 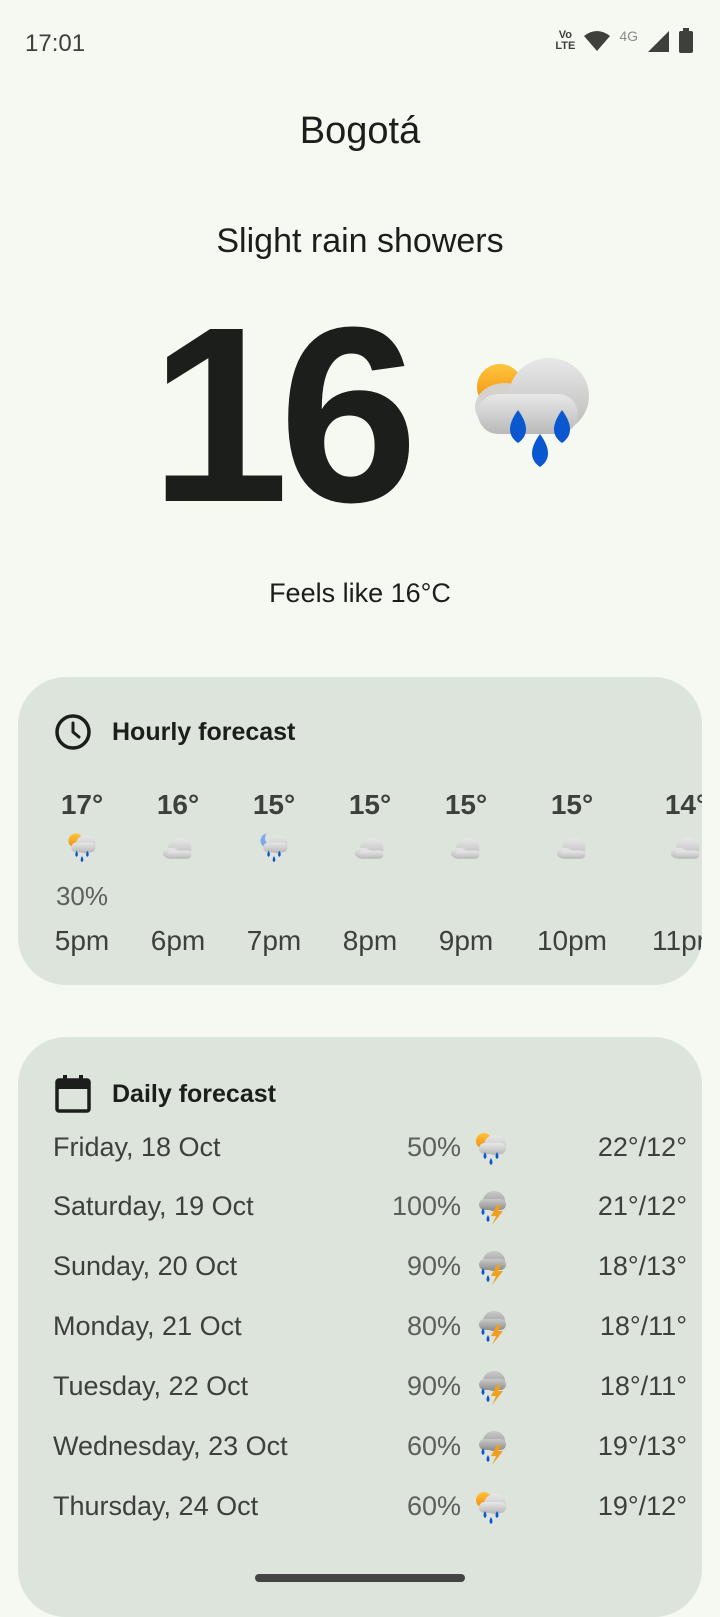 What do you see at coordinates (360, 241) in the screenshot?
I see `current-condition: Slight rain showers` at bounding box center [360, 241].